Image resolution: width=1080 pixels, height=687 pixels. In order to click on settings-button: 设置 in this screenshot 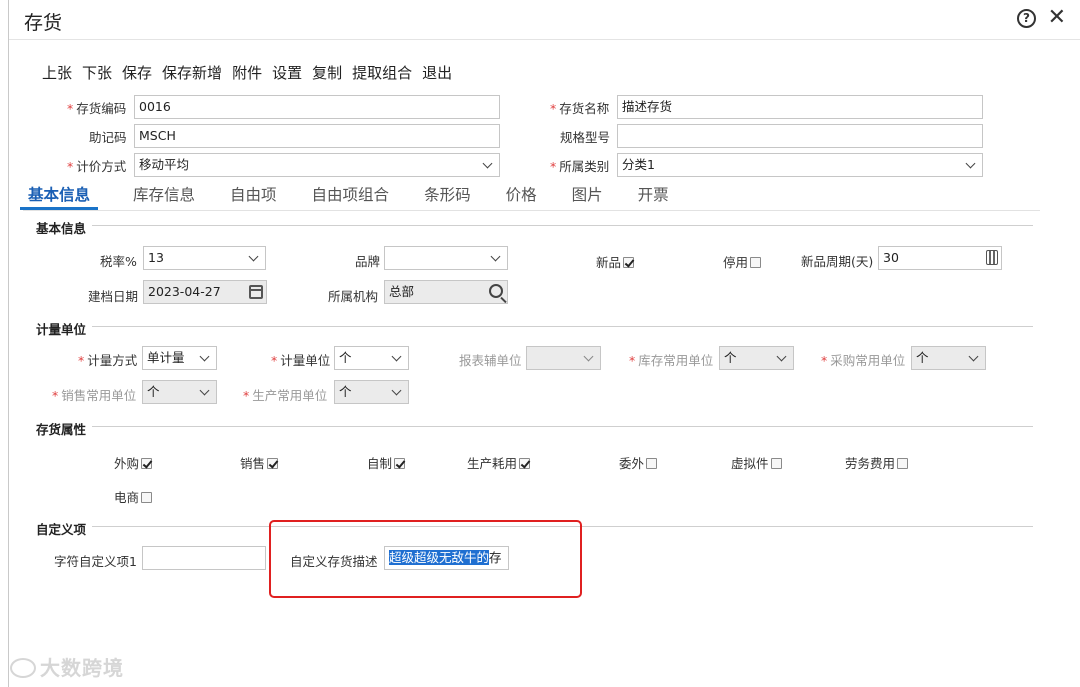, I will do `click(287, 72)`.